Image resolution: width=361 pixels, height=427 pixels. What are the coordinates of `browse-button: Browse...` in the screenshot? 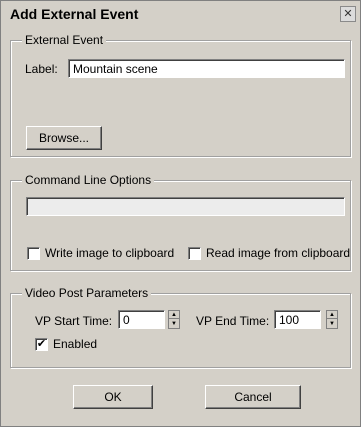 It's located at (64, 138).